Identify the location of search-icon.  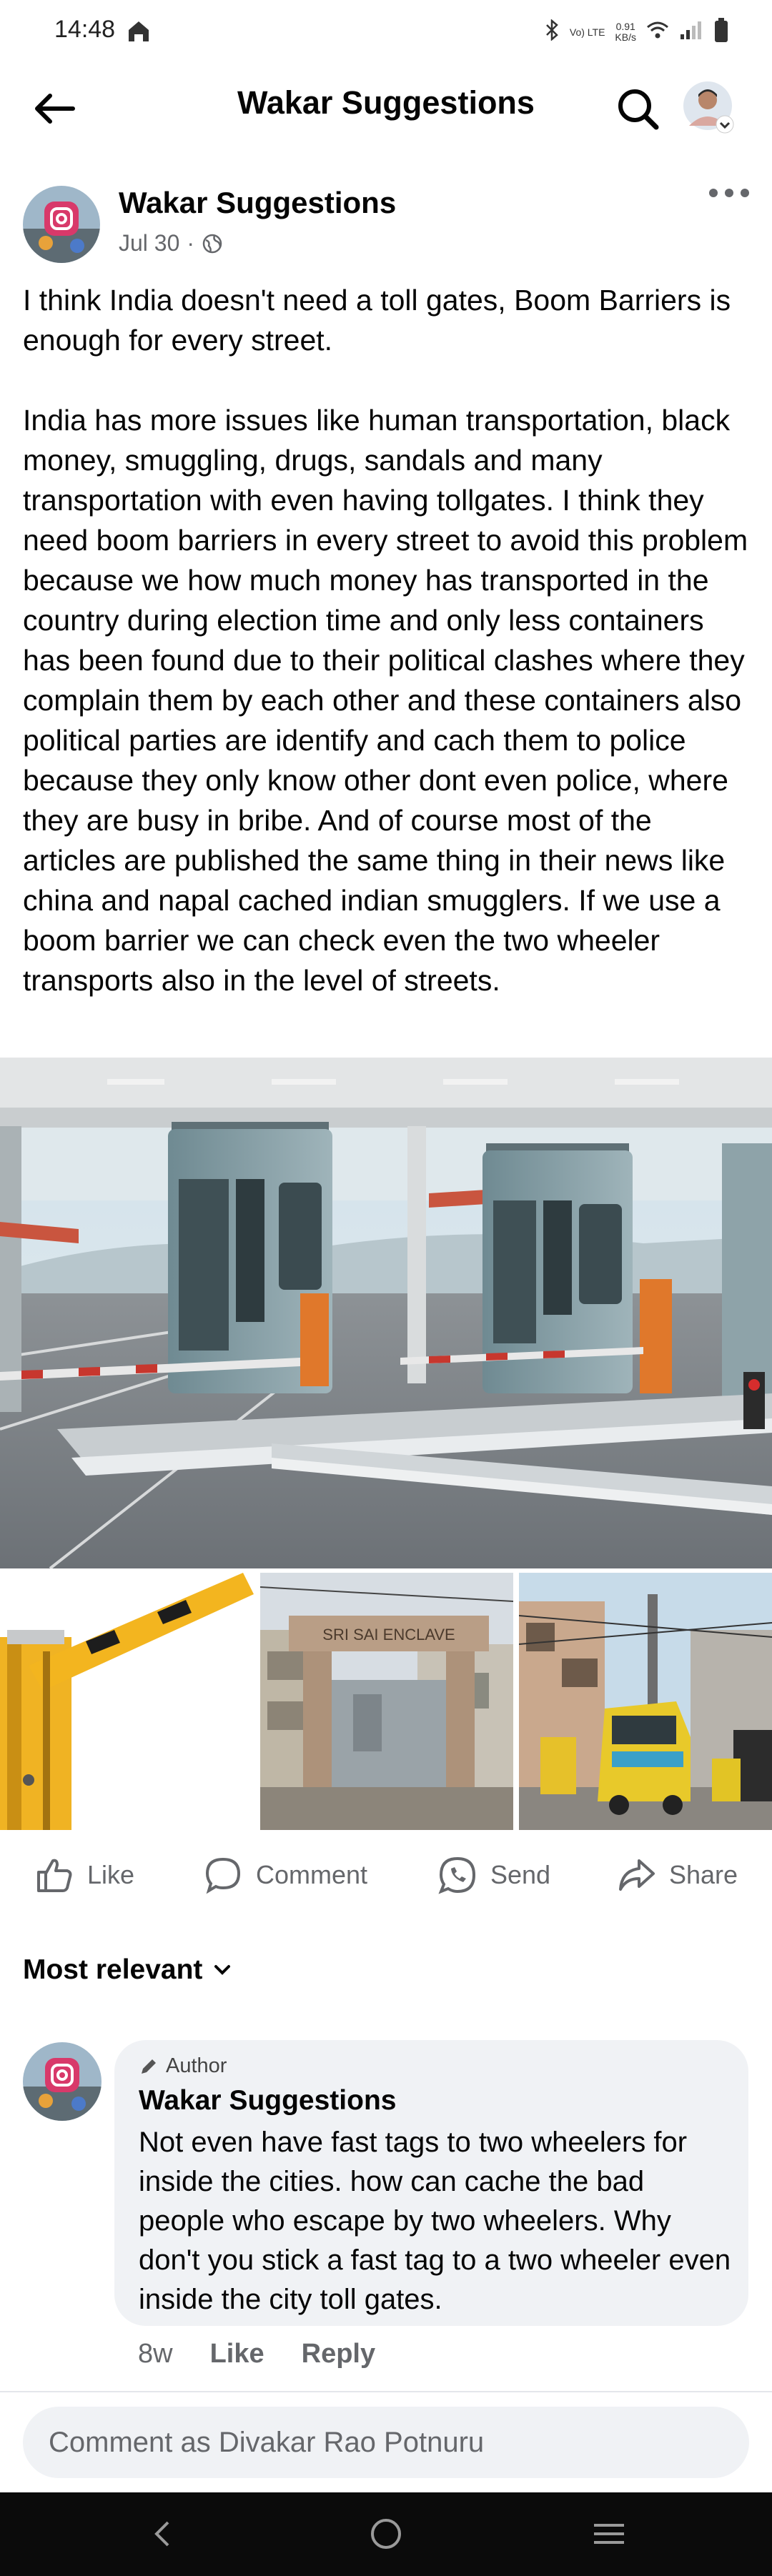
(638, 109).